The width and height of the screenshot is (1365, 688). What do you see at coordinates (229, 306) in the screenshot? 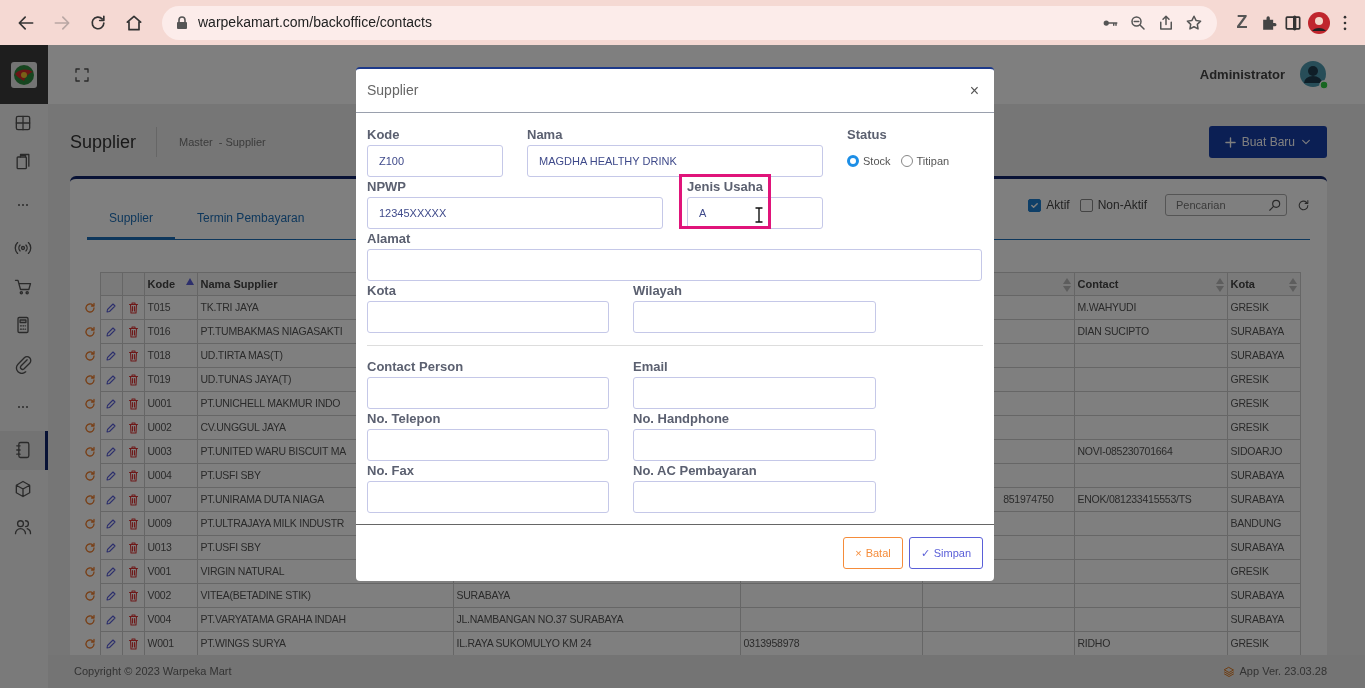
I see `table-cell: TK.TRI JAYA` at bounding box center [229, 306].